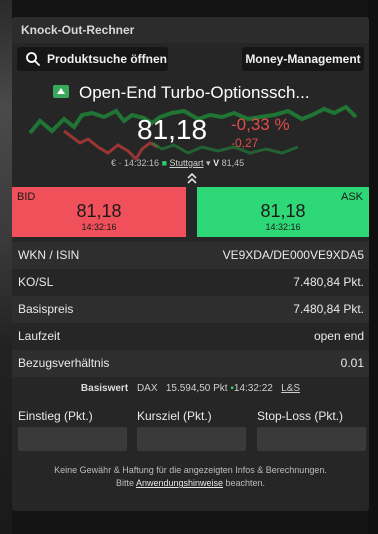 The image size is (378, 534). Describe the element at coordinates (39, 336) in the screenshot. I see `detail-label: Laufzeit` at that location.